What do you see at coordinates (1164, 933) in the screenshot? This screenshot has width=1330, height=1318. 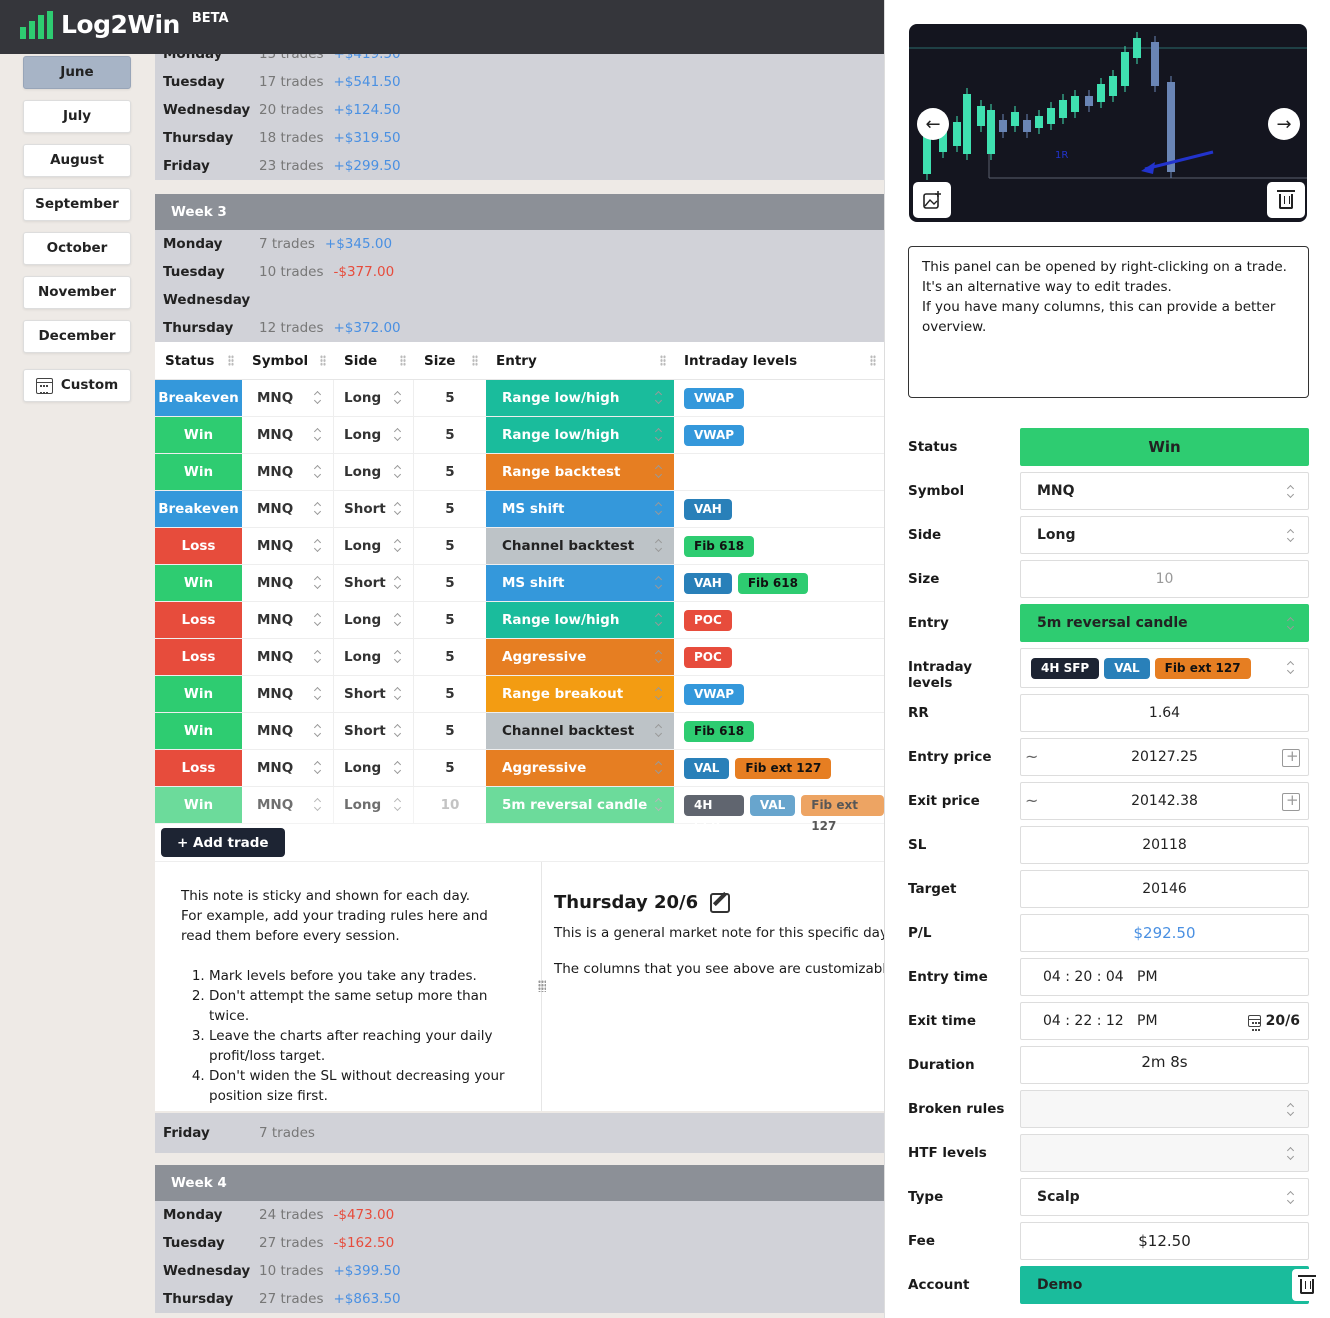 I see `pl-input: $292.50` at bounding box center [1164, 933].